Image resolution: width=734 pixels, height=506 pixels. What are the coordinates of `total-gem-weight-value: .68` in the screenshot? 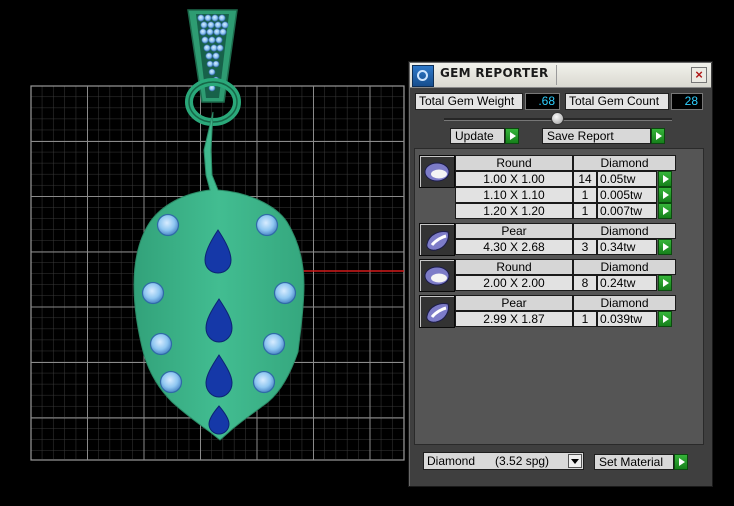 It's located at (542, 101).